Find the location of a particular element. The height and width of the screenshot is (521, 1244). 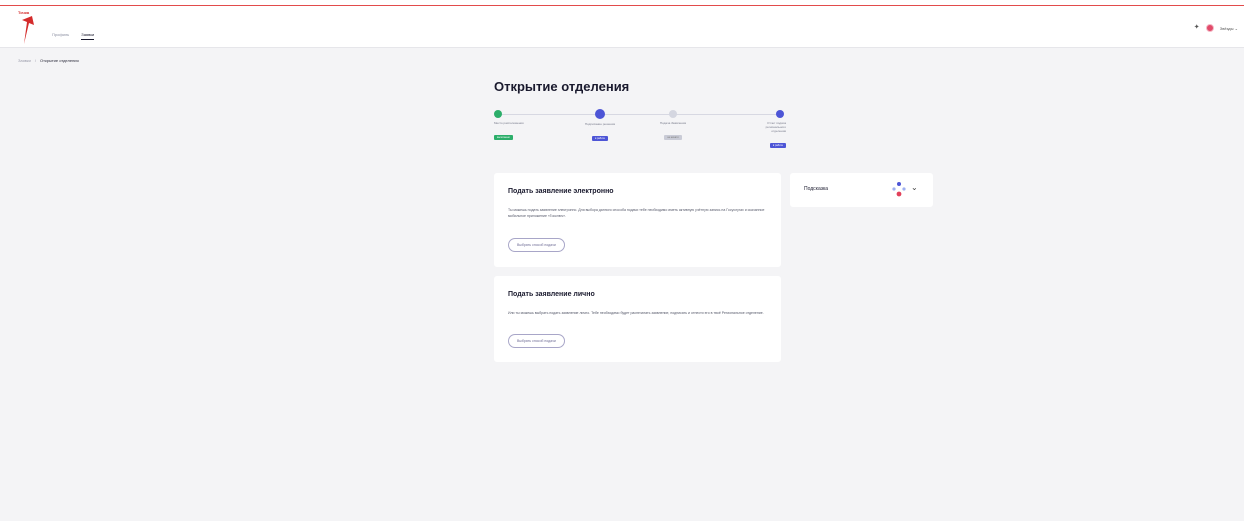

page-title: Открытие отделения is located at coordinates (562, 86).